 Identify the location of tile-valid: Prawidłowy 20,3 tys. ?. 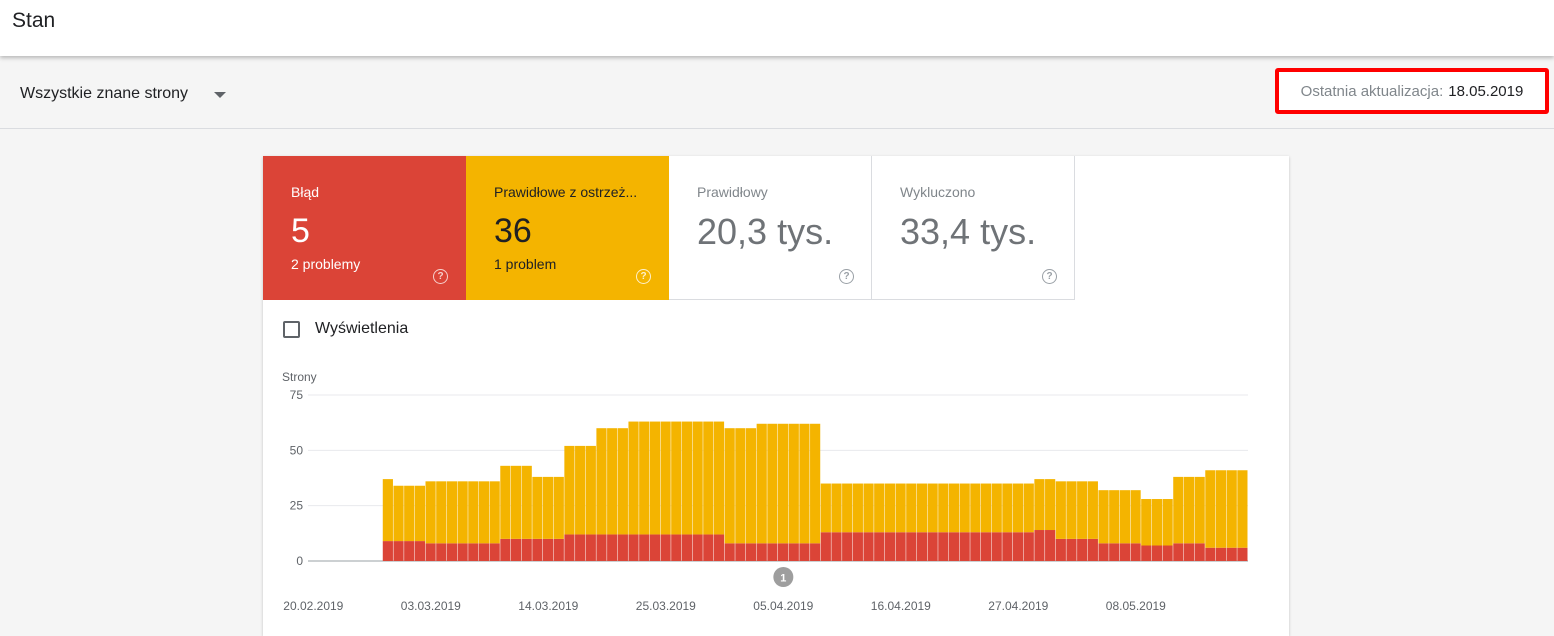
(770, 228).